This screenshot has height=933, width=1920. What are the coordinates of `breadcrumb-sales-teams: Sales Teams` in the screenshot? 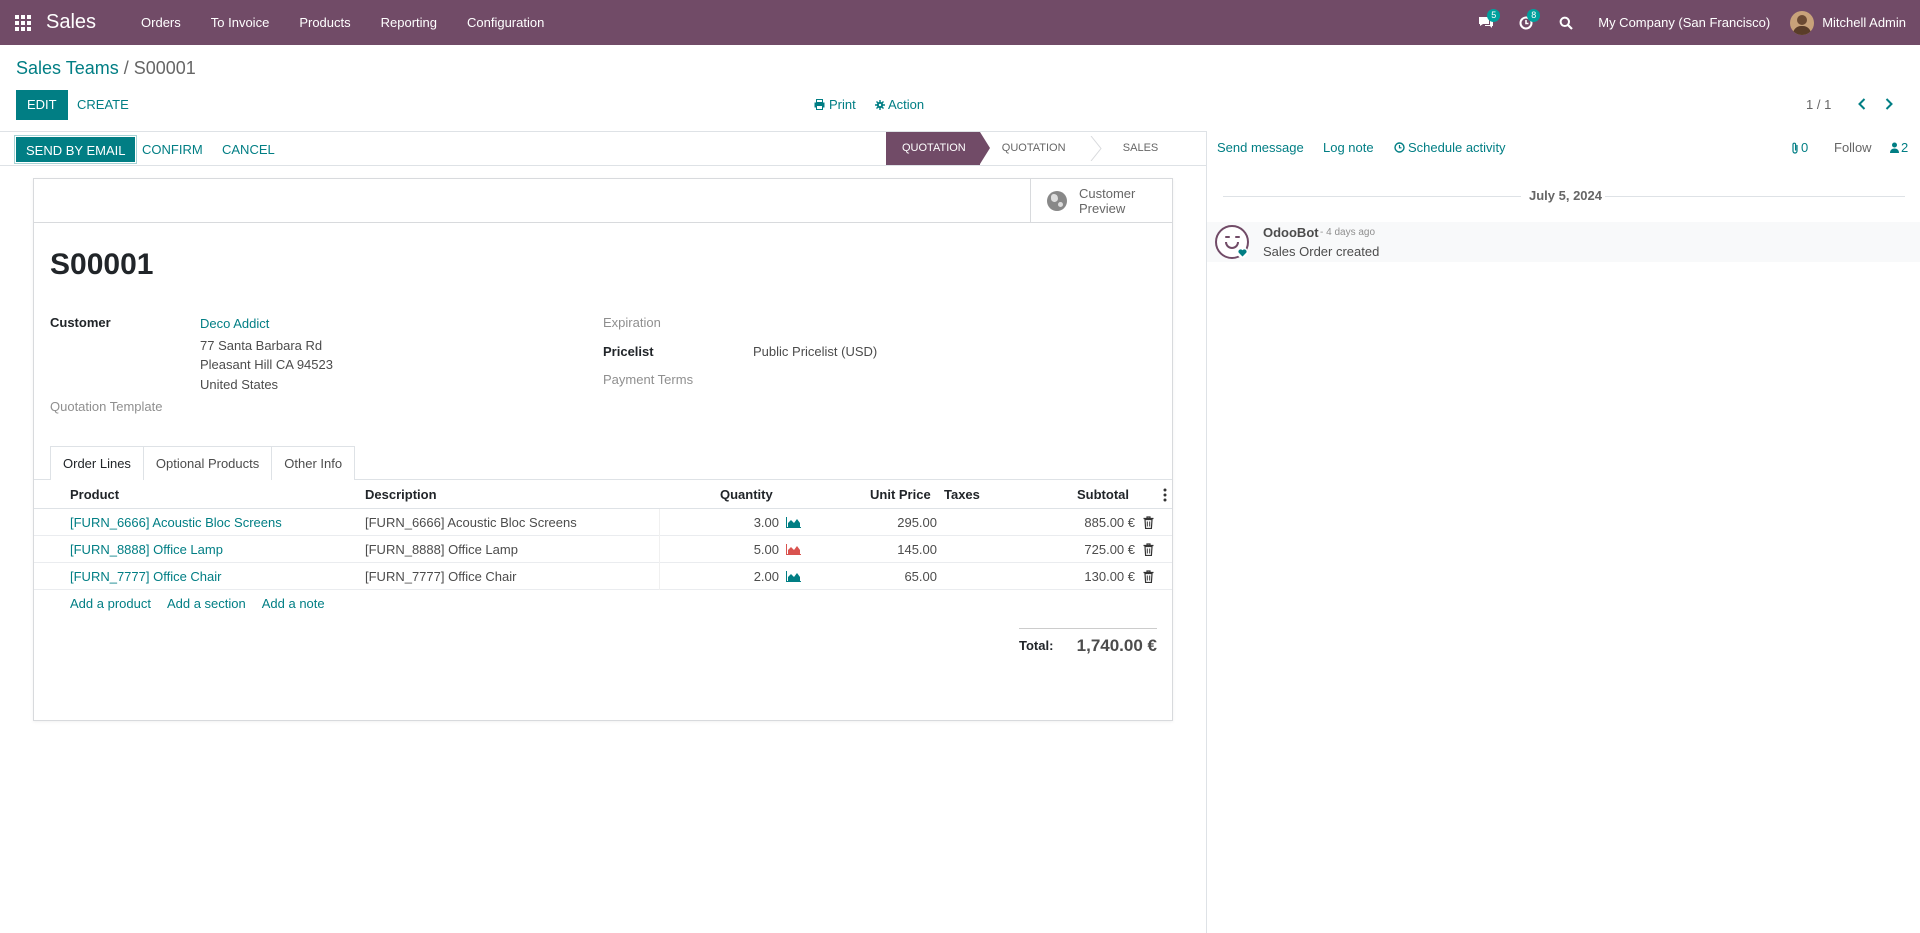 It's located at (67, 68).